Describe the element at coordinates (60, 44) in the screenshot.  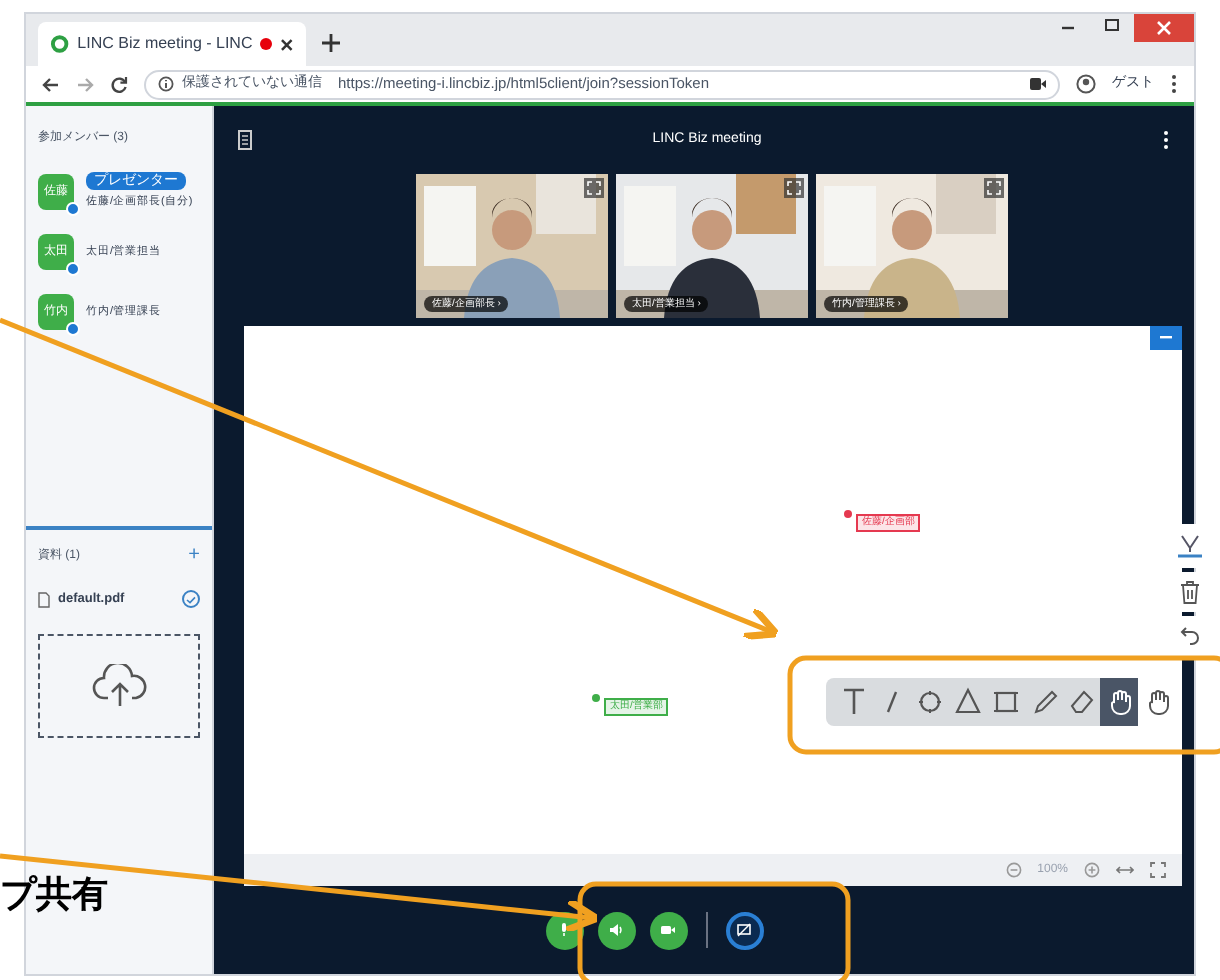
I see `app-icon` at that location.